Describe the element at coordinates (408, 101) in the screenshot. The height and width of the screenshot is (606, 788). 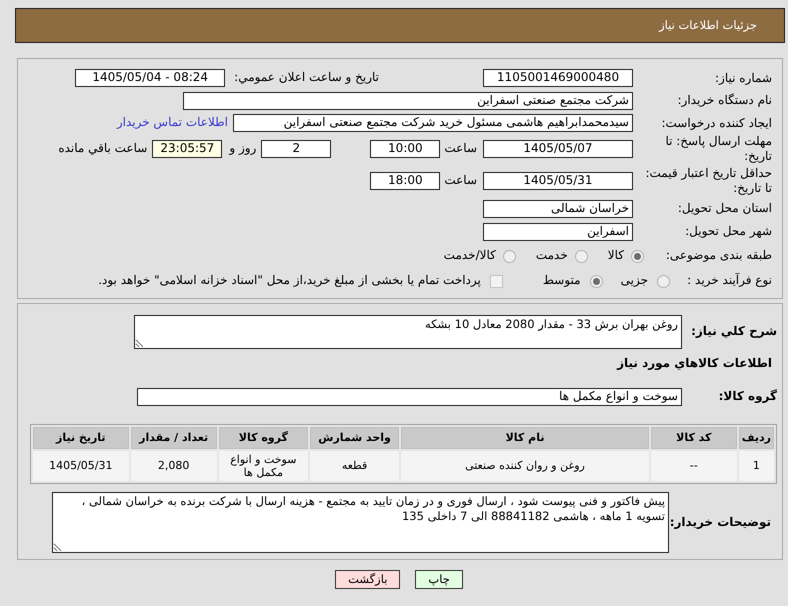
I see `buyer-name-field: شرکت مجتمع صنعتی اسفراین` at that location.